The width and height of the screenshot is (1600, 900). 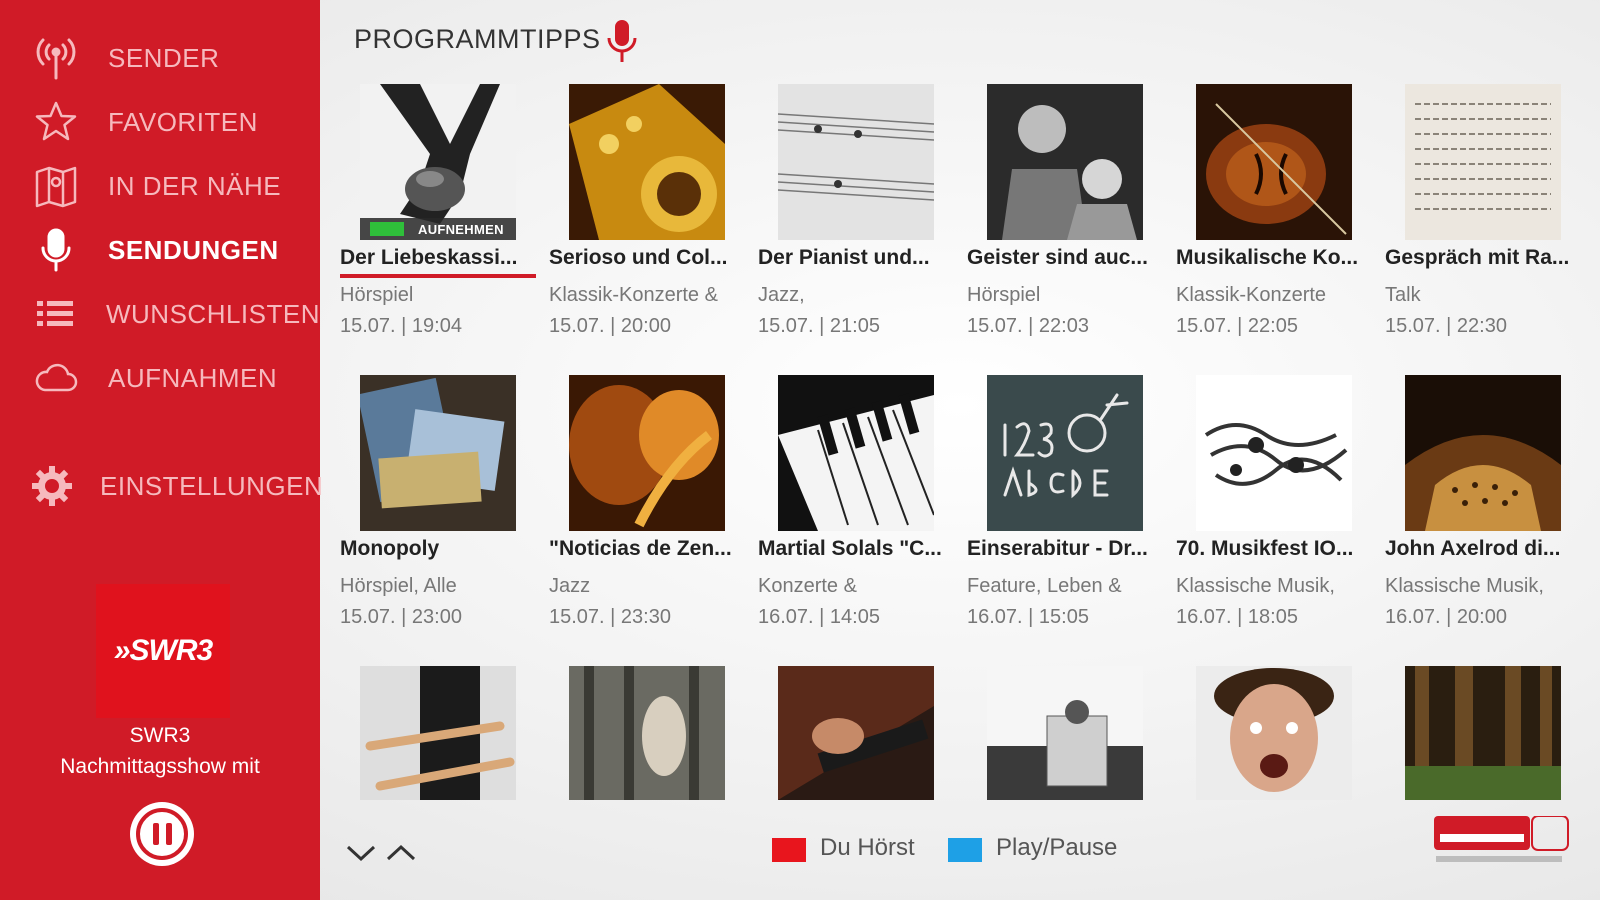 What do you see at coordinates (610, 617) in the screenshot?
I see `card-time: 15.07. | 23:30` at bounding box center [610, 617].